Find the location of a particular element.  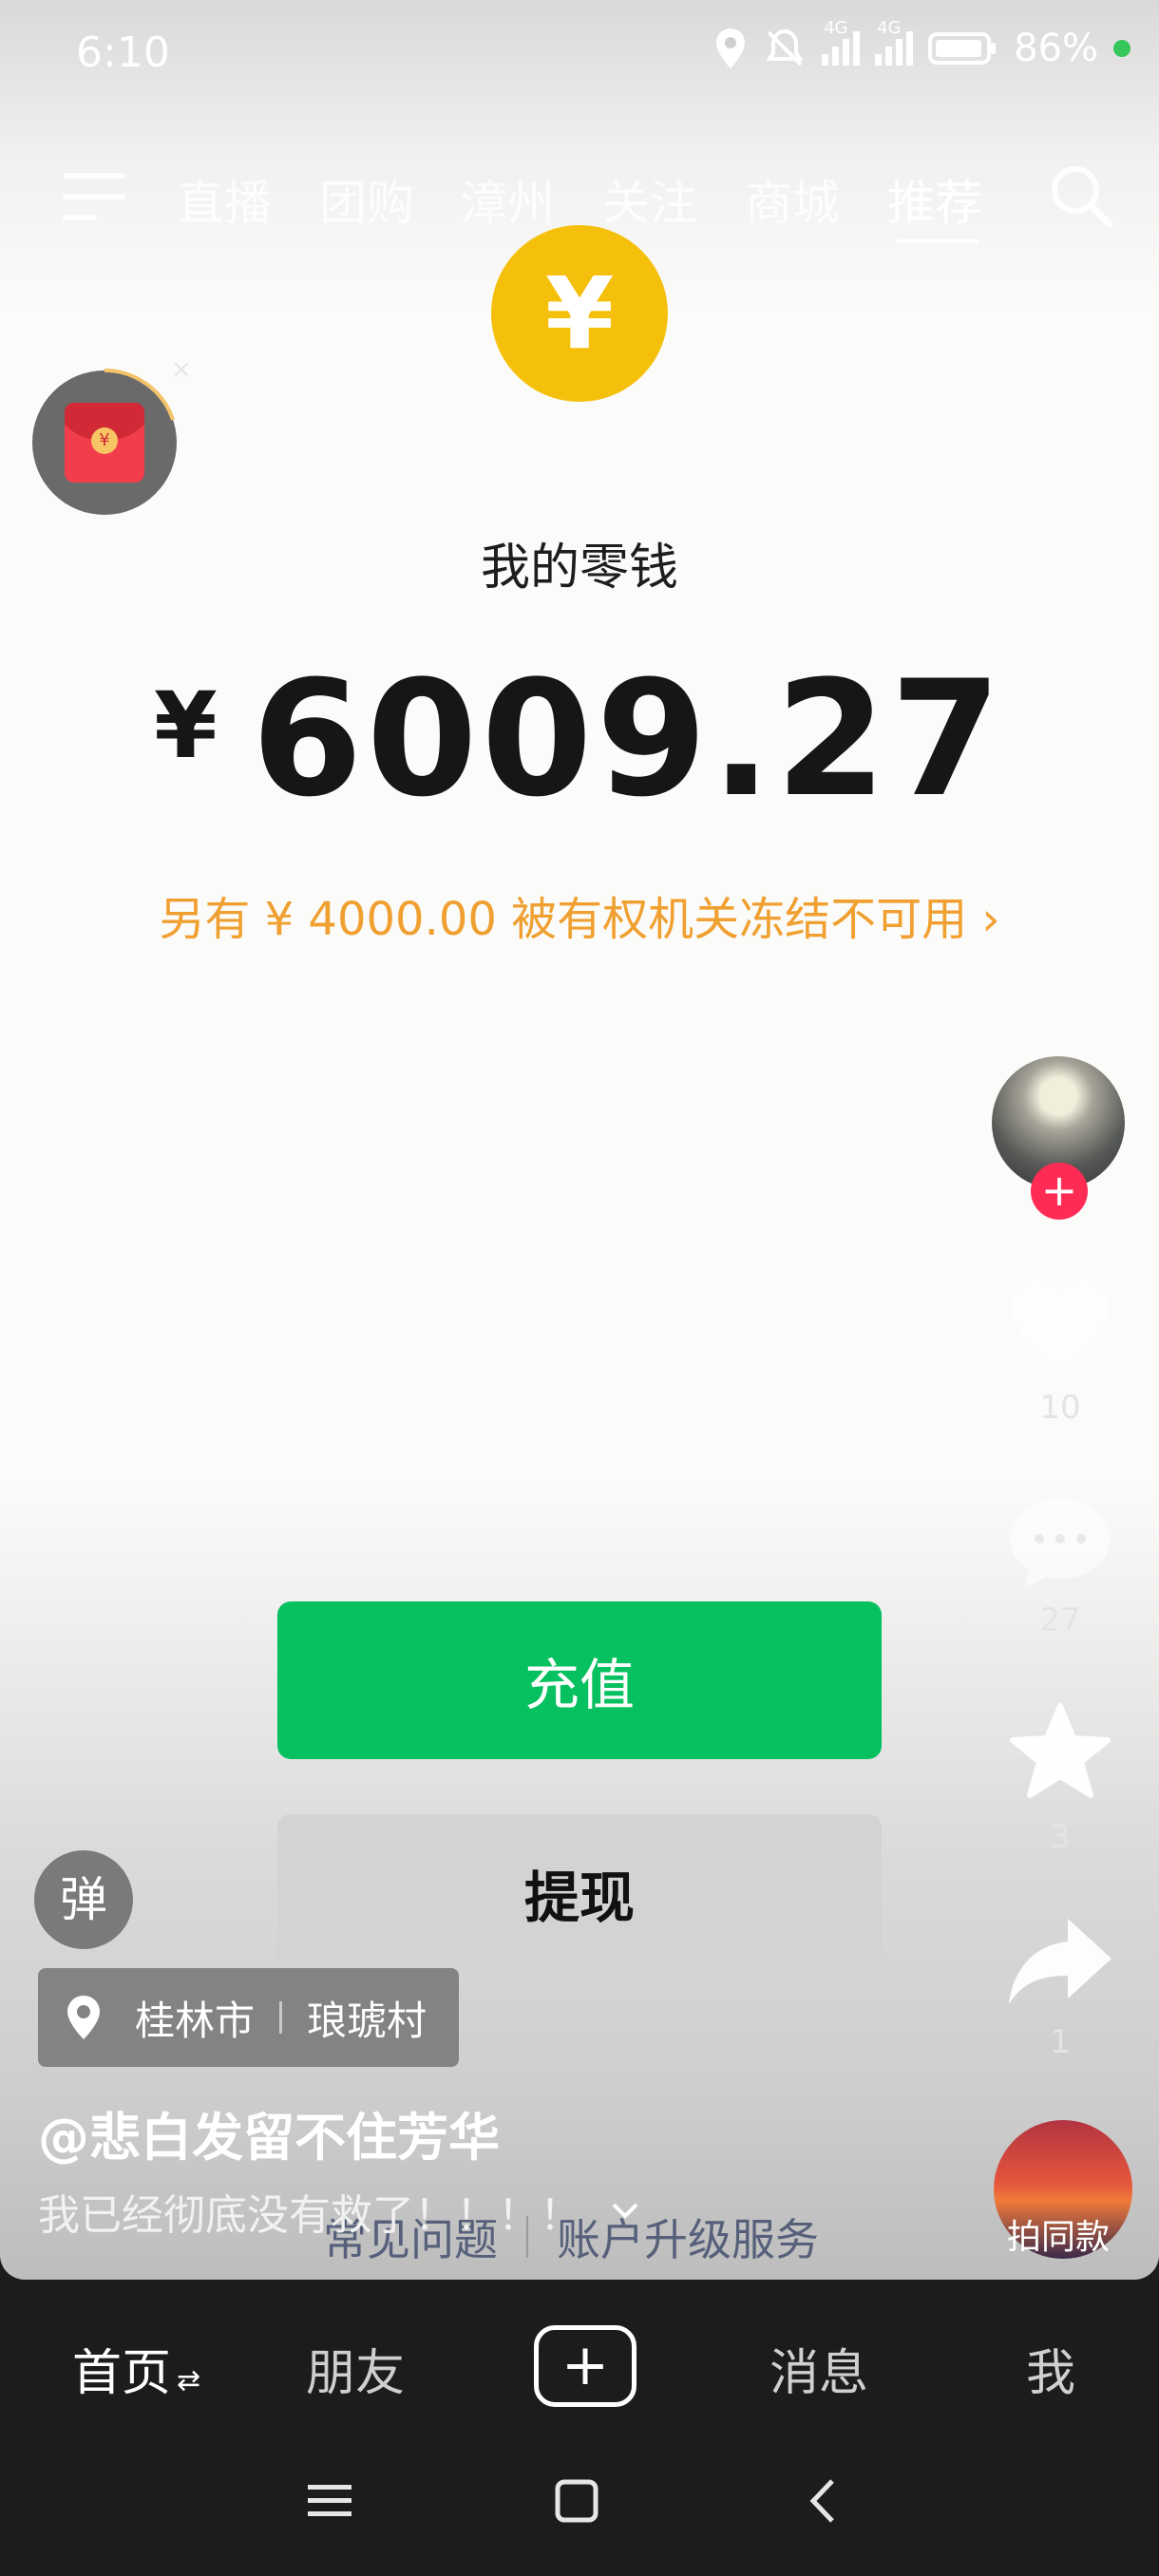

battery-percent: 86% is located at coordinates (1056, 48).